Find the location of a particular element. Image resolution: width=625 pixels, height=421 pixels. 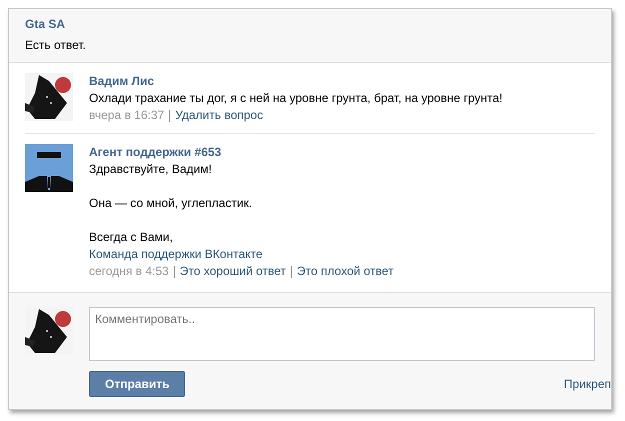

comment-field: Комментировать.. is located at coordinates (342, 334).